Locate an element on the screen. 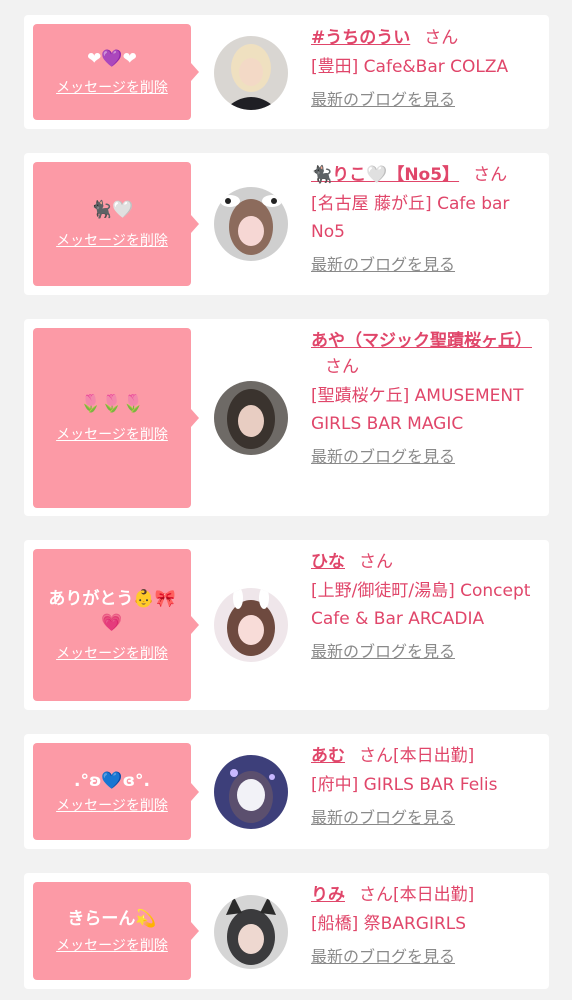  cast-info: #うちのうい さん [豊田] Cafe&Bar COLZA 最新のブログを見る is located at coordinates (425, 68).